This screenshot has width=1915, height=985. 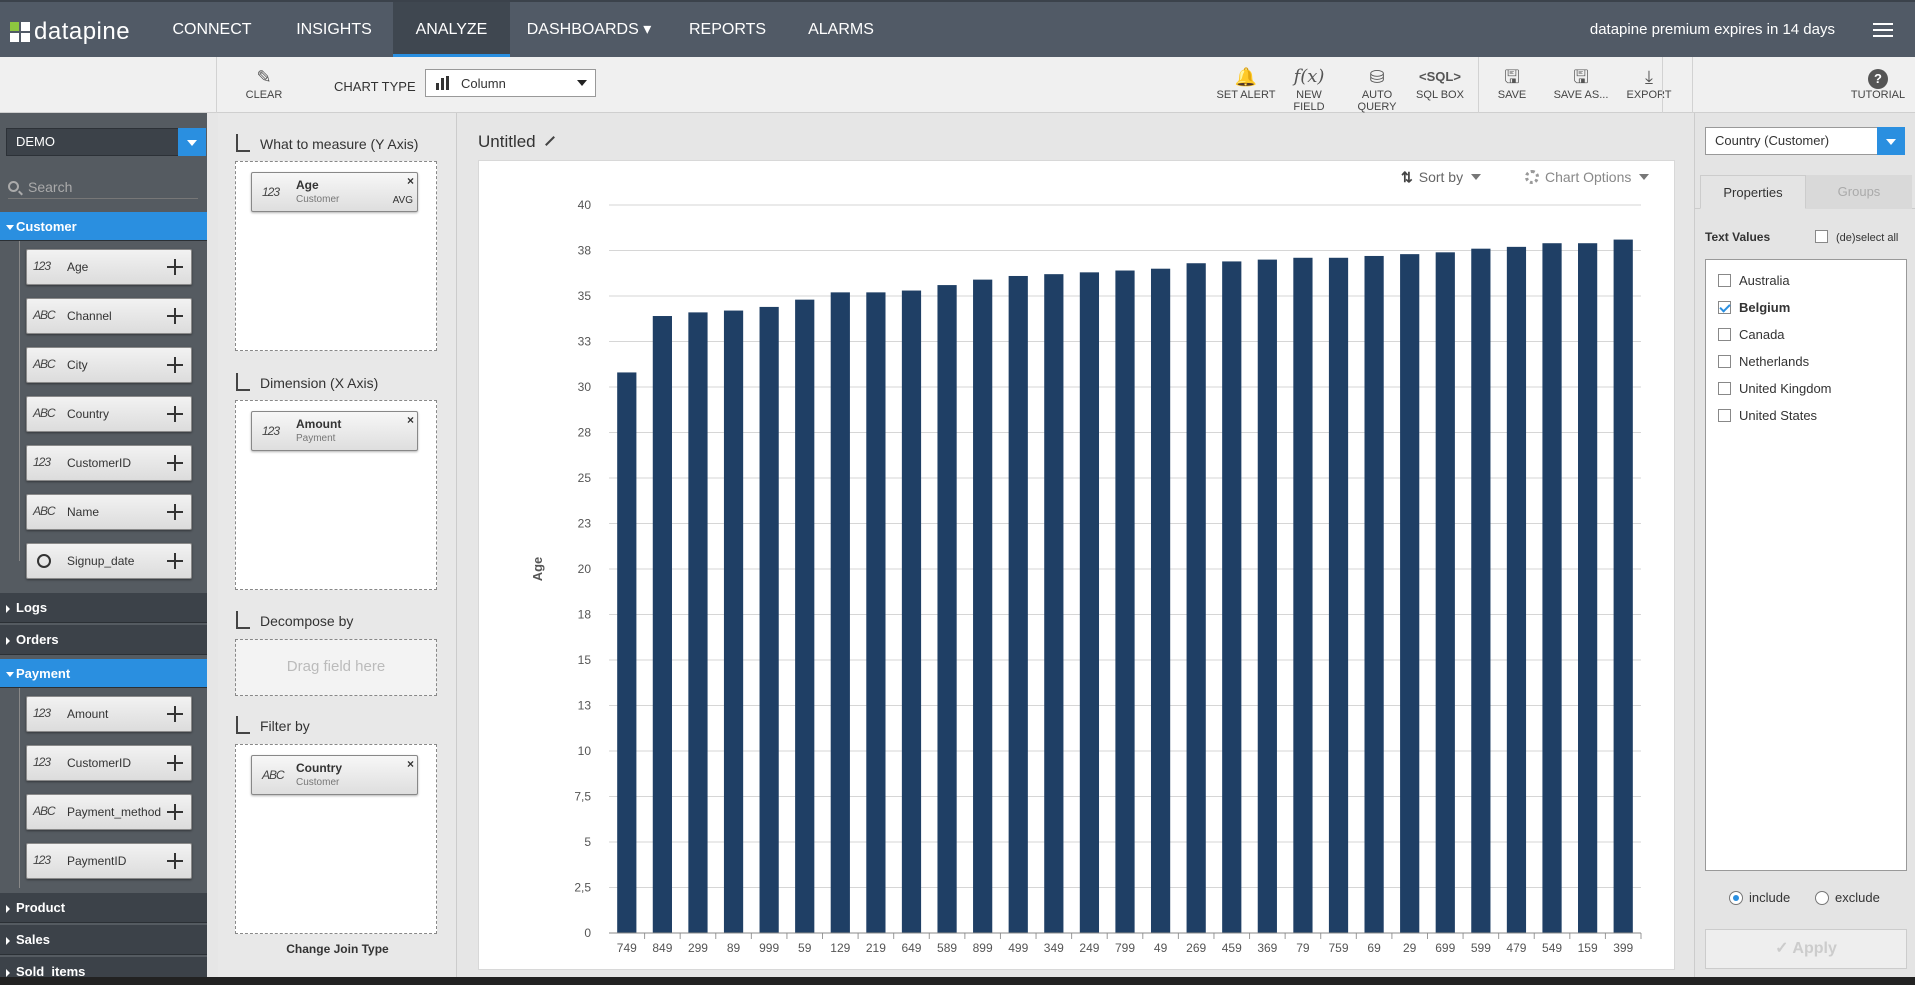 I want to click on radio, so click(x=1822, y=898).